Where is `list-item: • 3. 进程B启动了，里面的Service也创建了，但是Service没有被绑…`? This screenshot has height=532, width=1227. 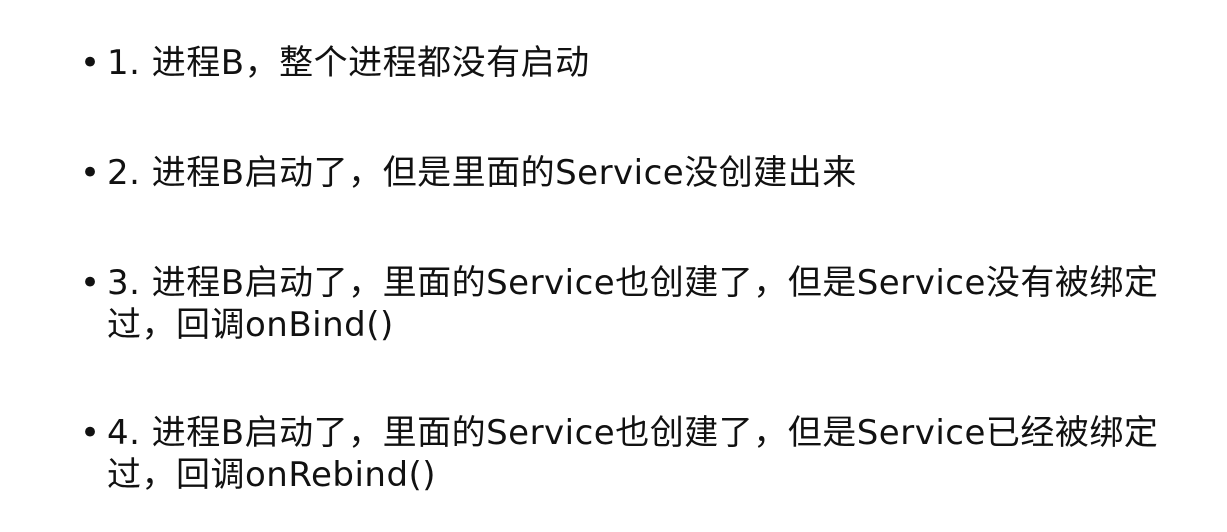 list-item: • 3. 进程B启动了，里面的Service也创建了，但是Service没有被绑… is located at coordinates (630, 304).